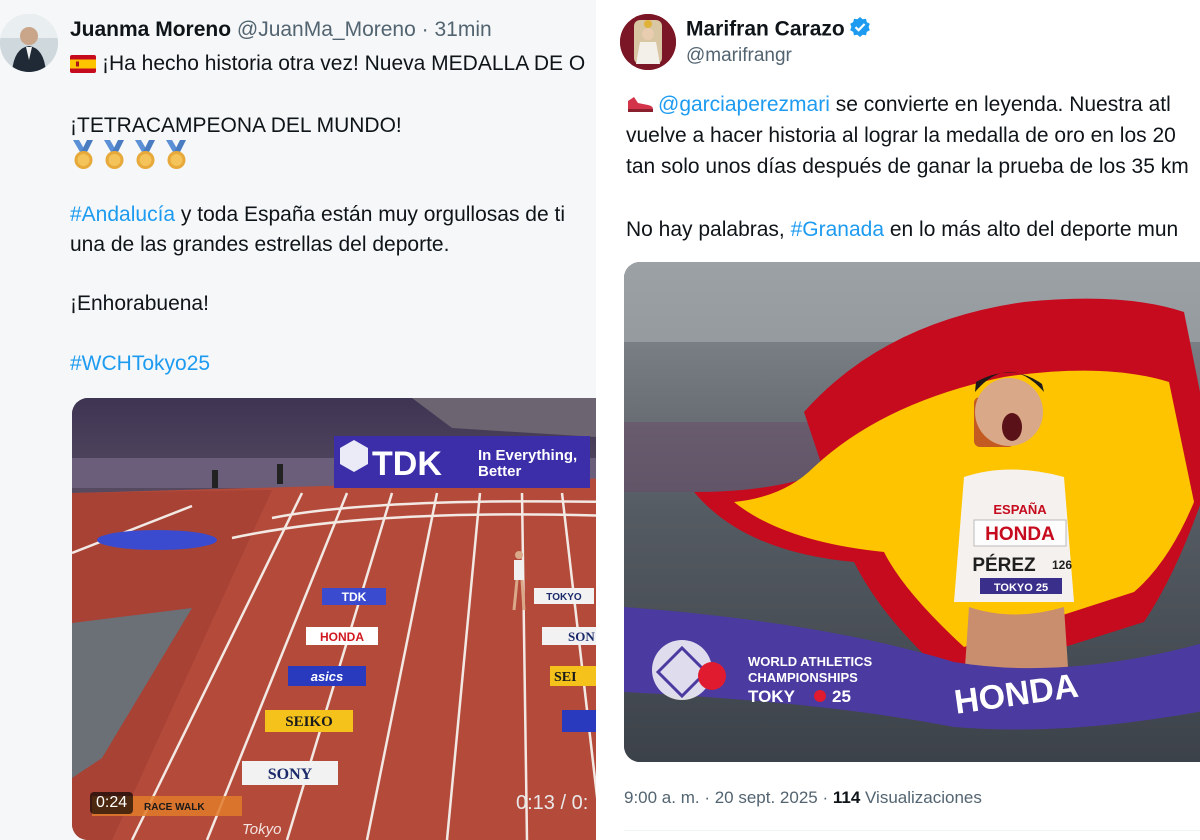 The image size is (1200, 840). What do you see at coordinates (640, 103) in the screenshot?
I see `shoe-icon` at bounding box center [640, 103].